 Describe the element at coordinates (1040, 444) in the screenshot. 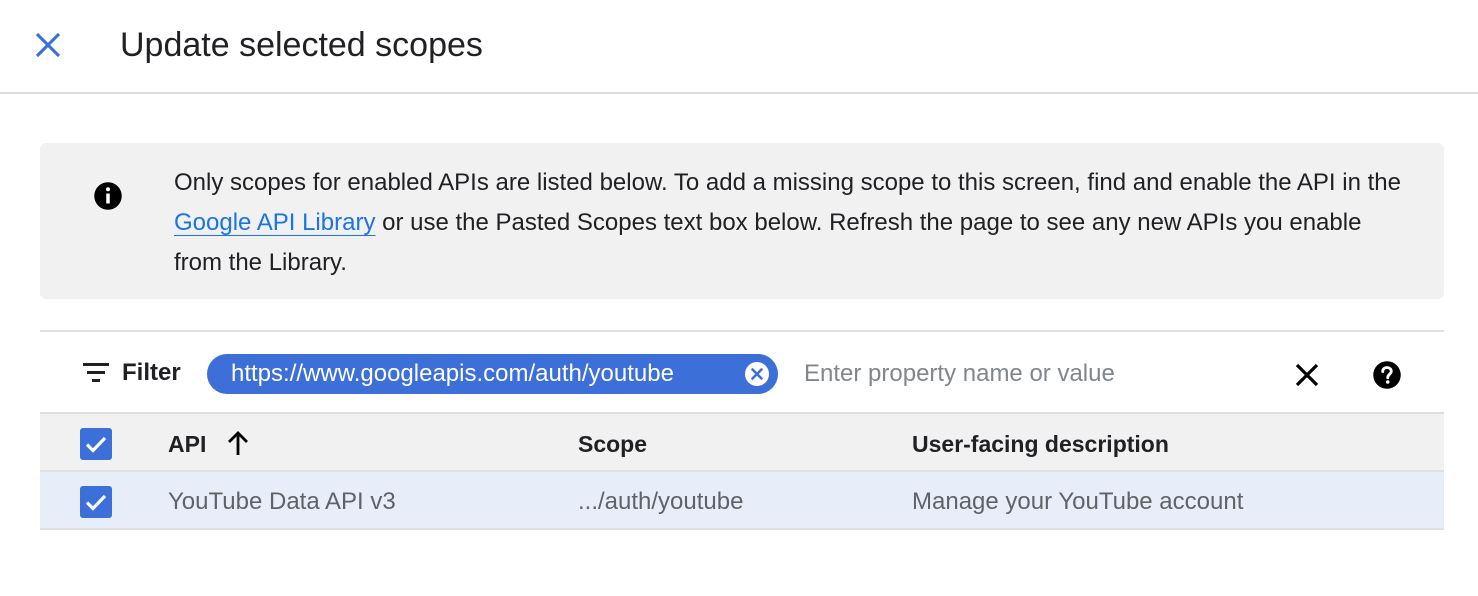

I see `column-header-description: User-facing description` at that location.